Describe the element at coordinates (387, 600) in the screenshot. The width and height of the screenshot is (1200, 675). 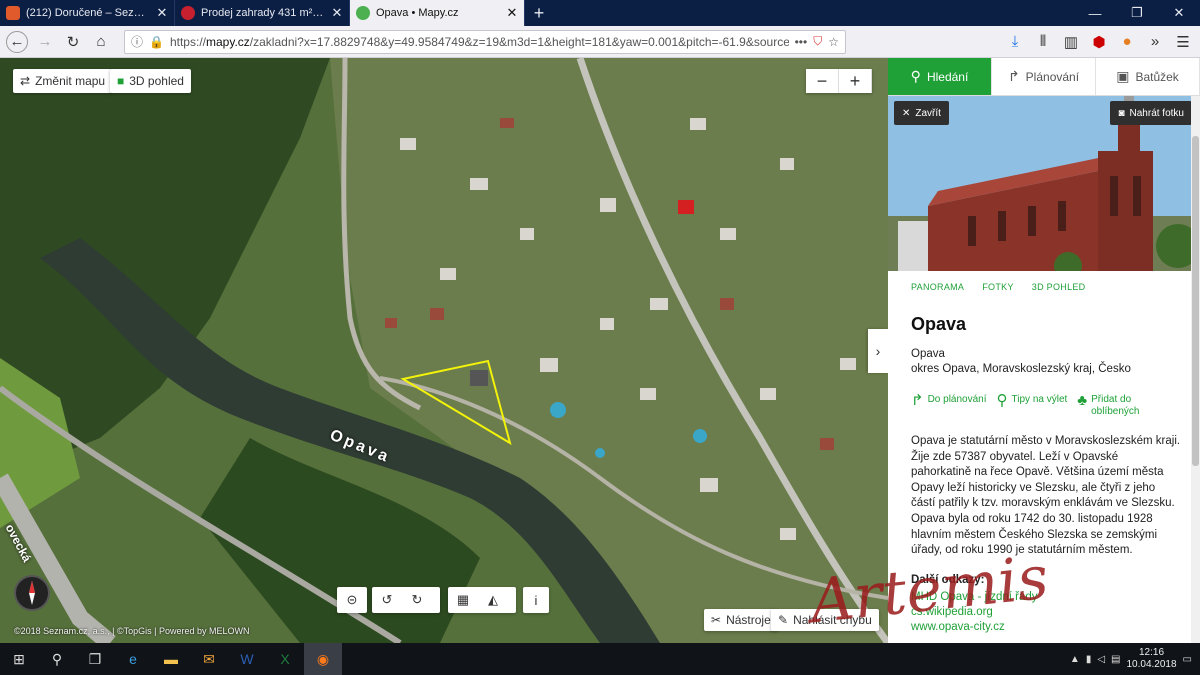
I see `rotate-left-icon: ↺` at that location.